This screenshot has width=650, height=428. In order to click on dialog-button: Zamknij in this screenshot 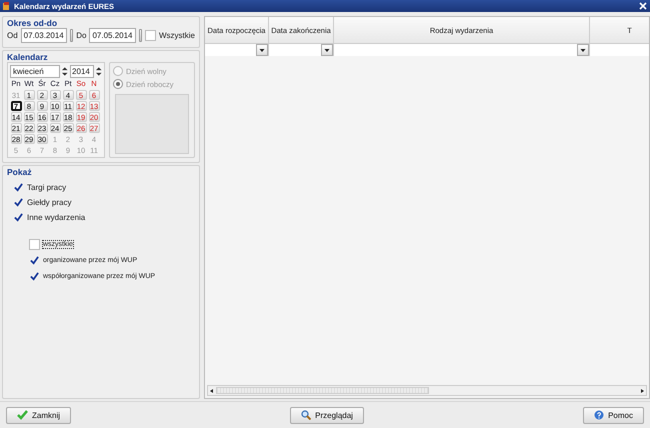, I will do `click(39, 415)`.